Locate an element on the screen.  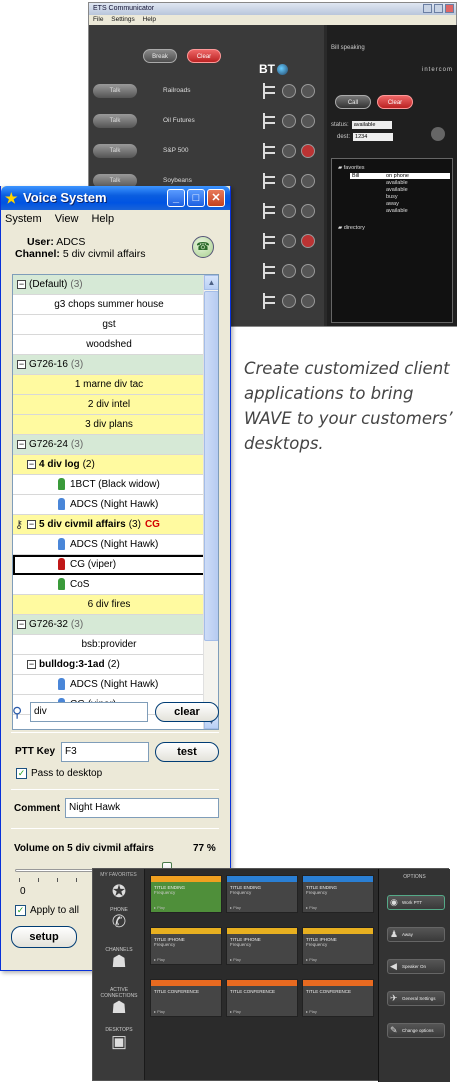
tree-channel-row: 2 div intel is located at coordinates (109, 405).